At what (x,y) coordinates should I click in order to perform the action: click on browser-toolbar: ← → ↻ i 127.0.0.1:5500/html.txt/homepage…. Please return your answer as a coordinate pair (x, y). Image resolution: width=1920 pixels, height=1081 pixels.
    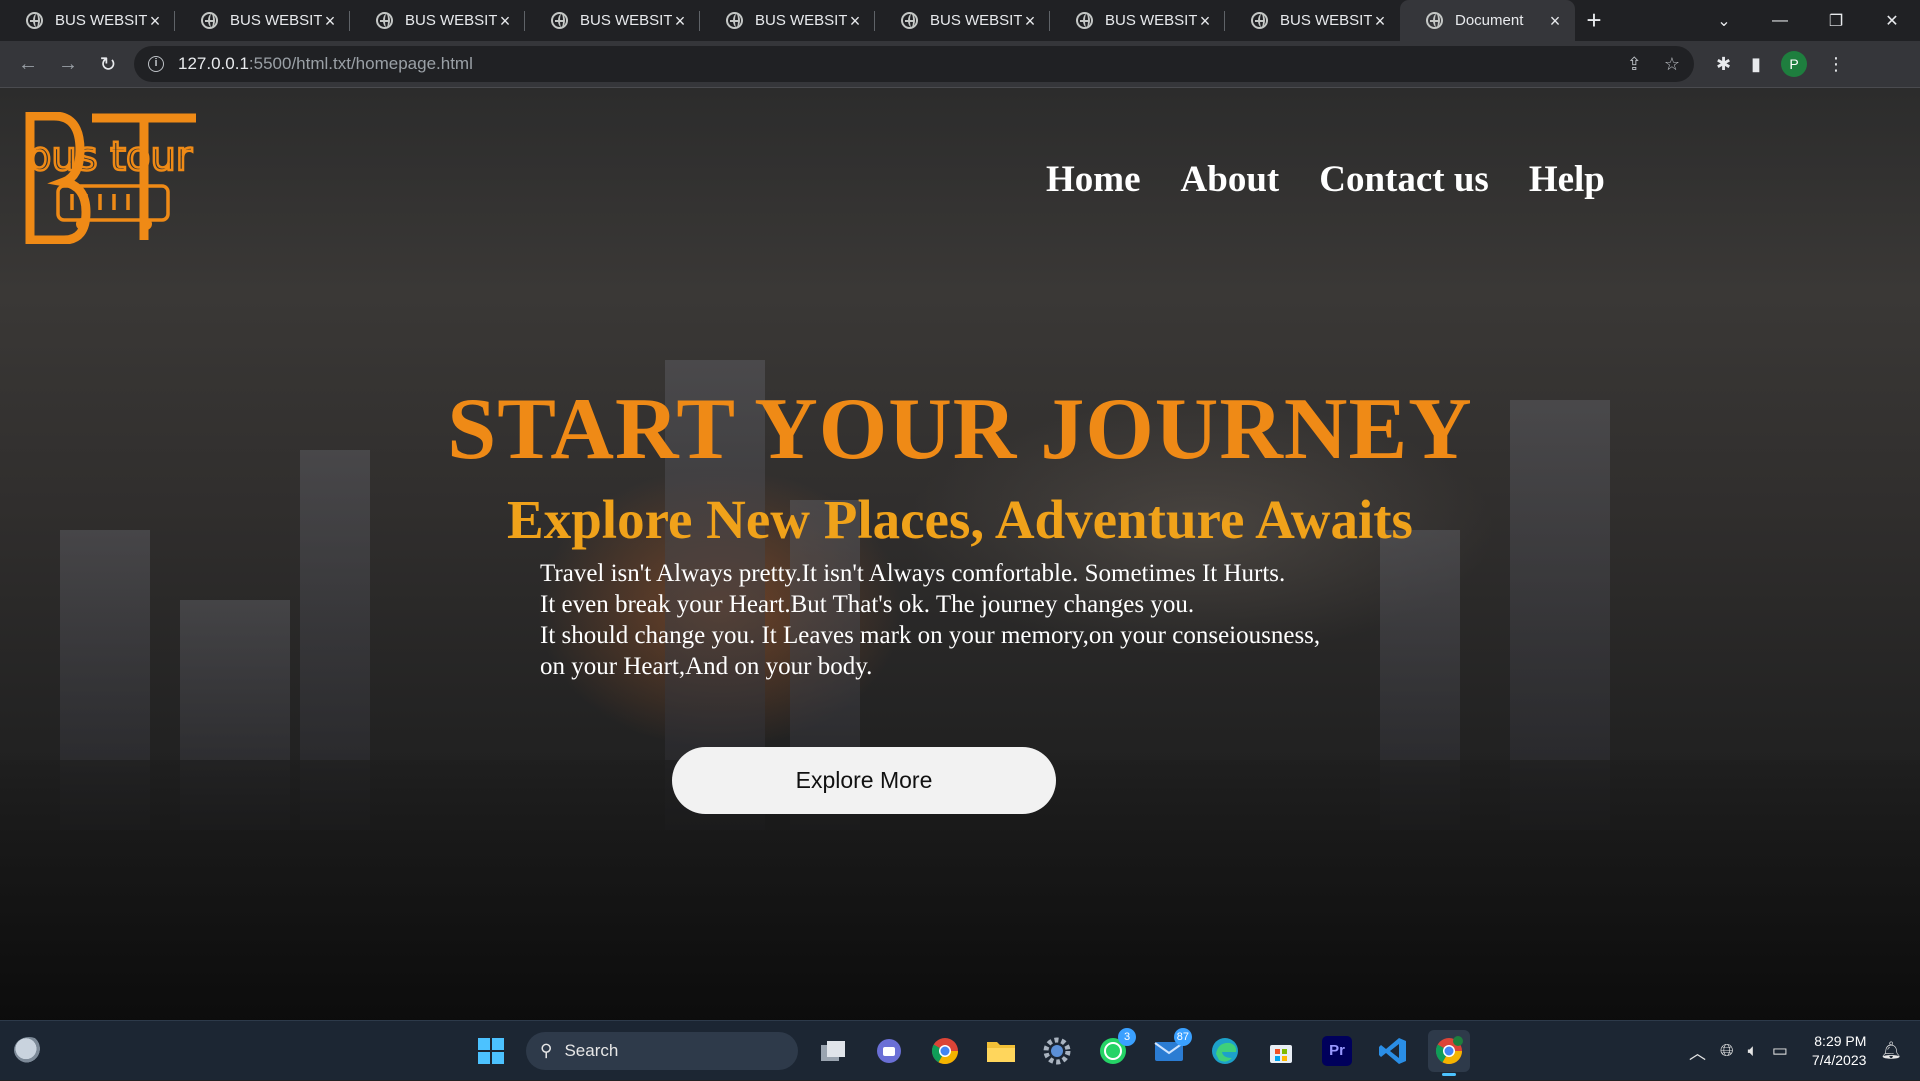
    Looking at the image, I should click on (960, 64).